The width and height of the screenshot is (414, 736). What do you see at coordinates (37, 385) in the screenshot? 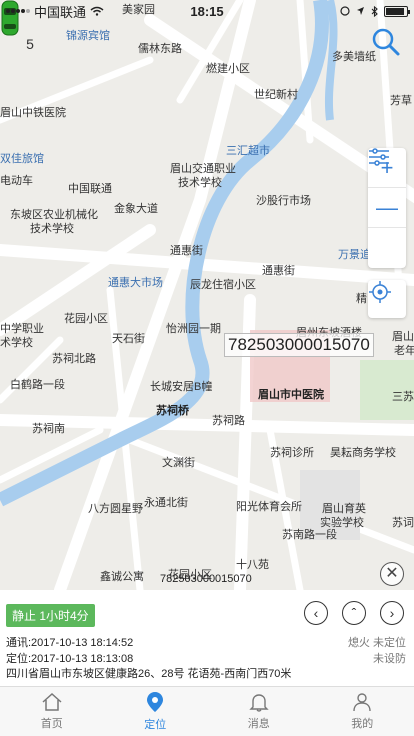
I see `map-label: 白鹤路一段` at bounding box center [37, 385].